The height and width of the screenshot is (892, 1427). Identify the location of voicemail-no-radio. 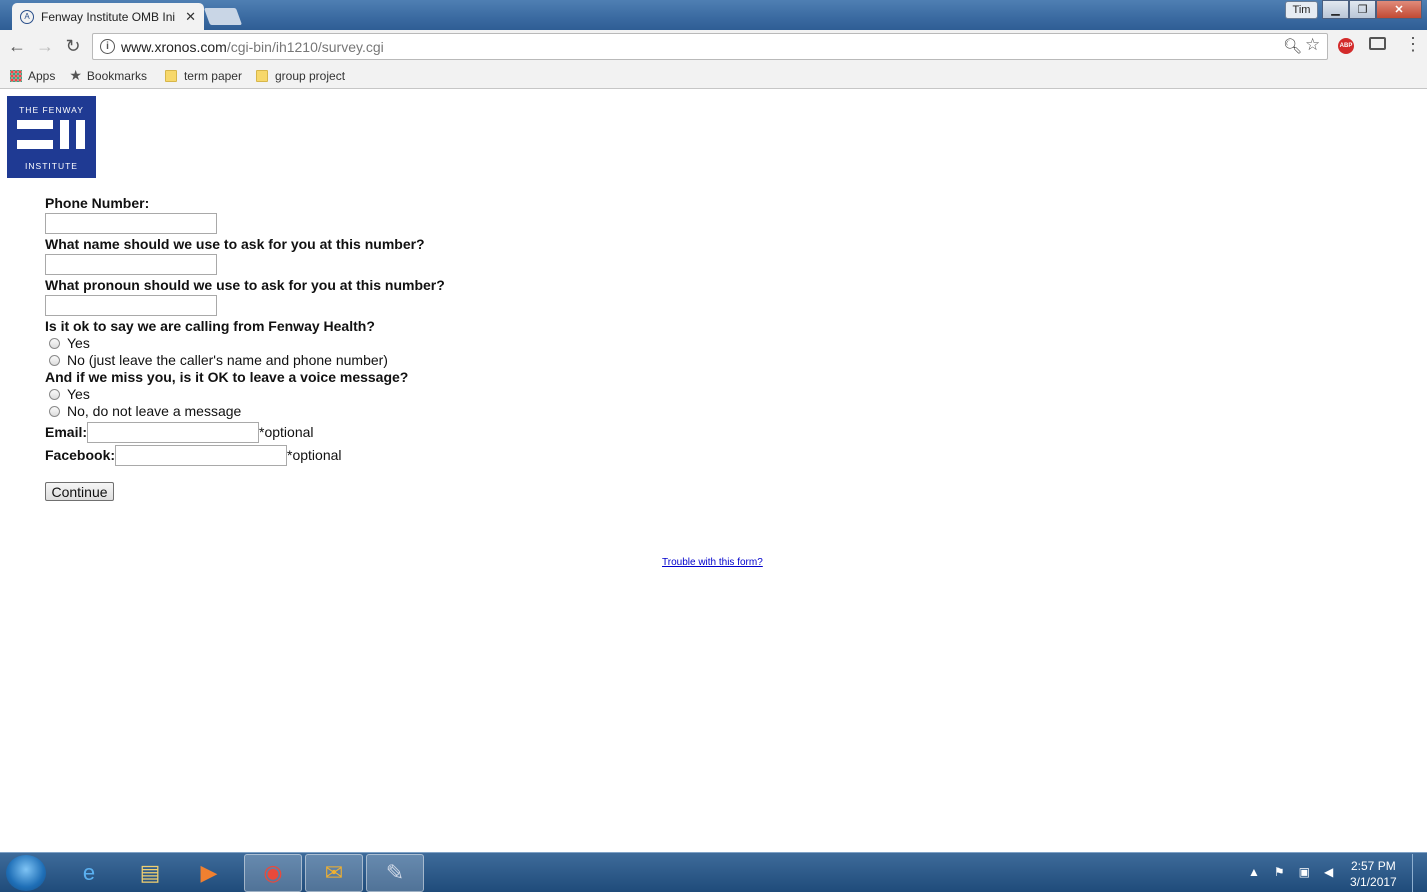
(54, 411).